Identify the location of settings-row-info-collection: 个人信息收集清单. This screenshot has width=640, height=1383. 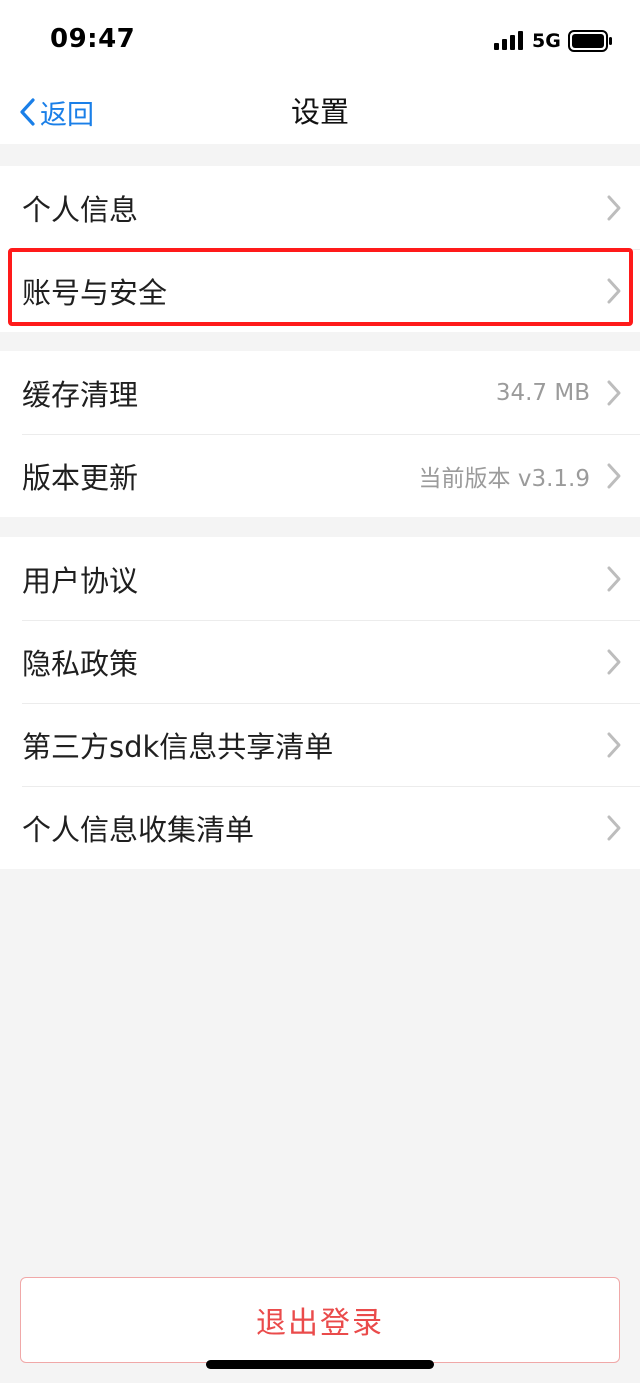
(320, 827).